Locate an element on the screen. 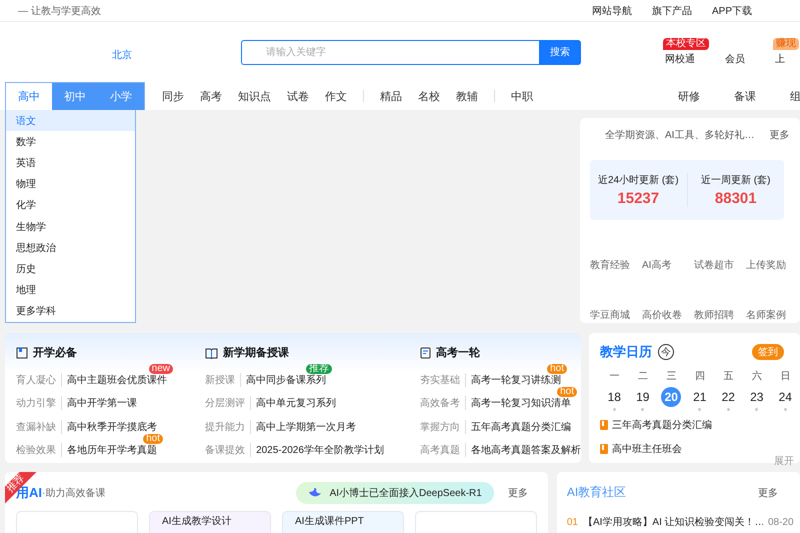 The image size is (800, 533). calendar-day: 24 is located at coordinates (785, 397).